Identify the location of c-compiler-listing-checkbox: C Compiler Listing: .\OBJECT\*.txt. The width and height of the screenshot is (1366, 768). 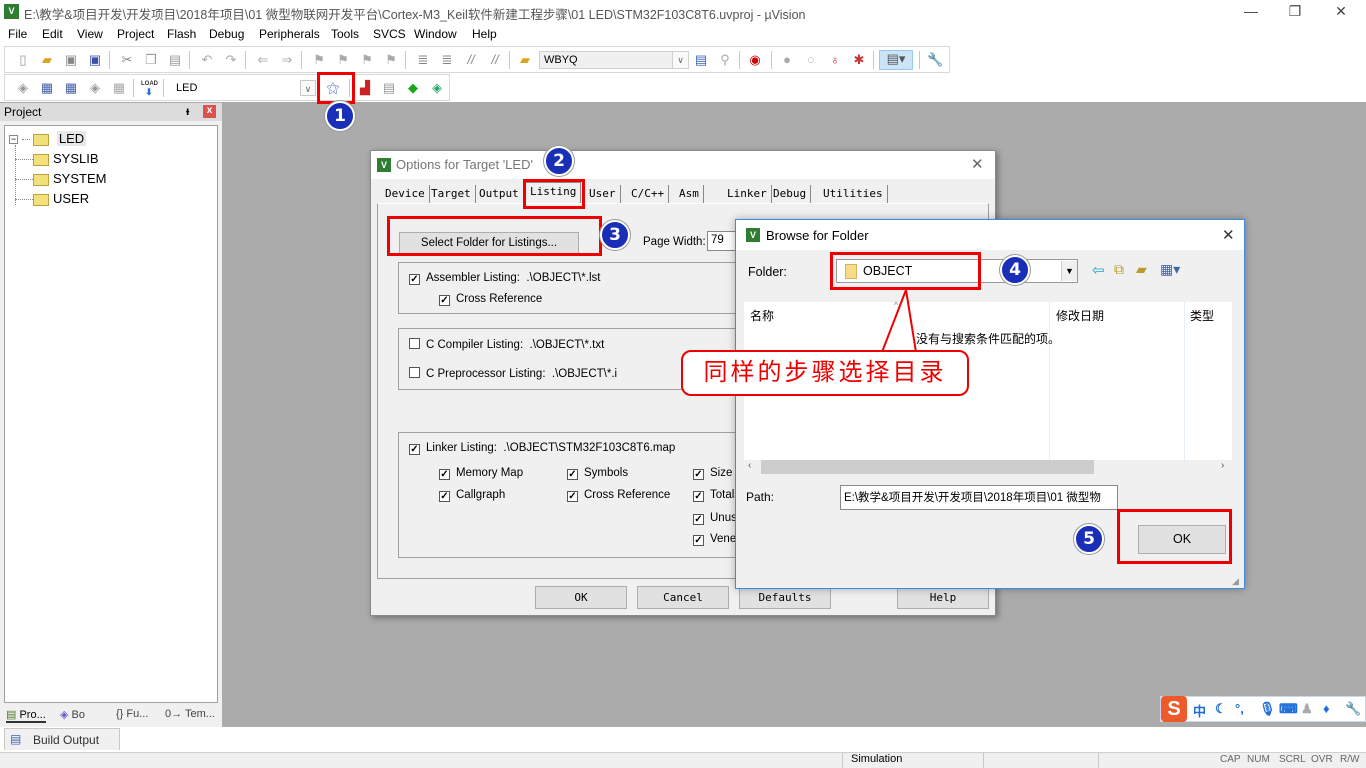
(506, 344).